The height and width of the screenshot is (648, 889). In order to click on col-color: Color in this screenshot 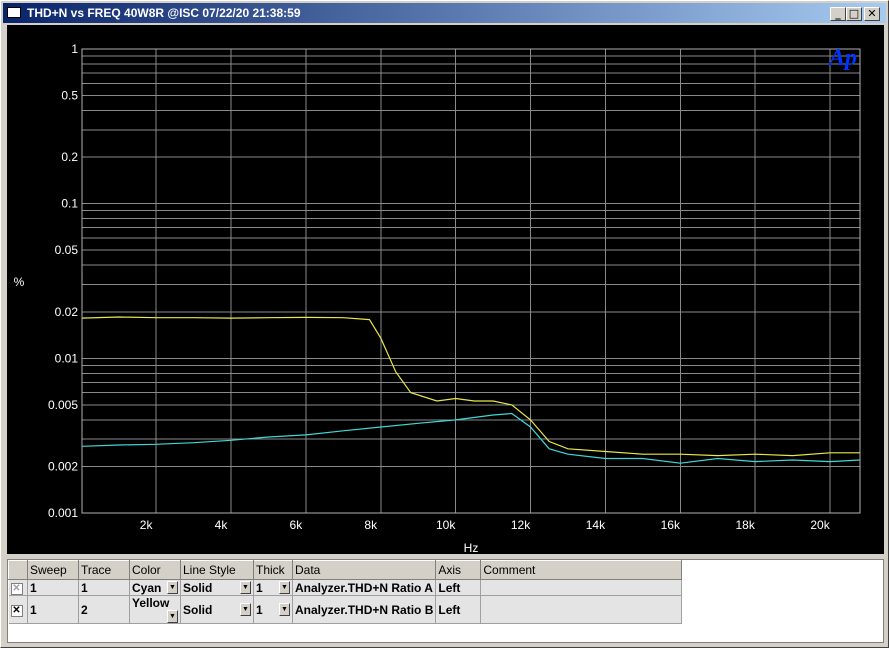, I will do `click(155, 570)`.